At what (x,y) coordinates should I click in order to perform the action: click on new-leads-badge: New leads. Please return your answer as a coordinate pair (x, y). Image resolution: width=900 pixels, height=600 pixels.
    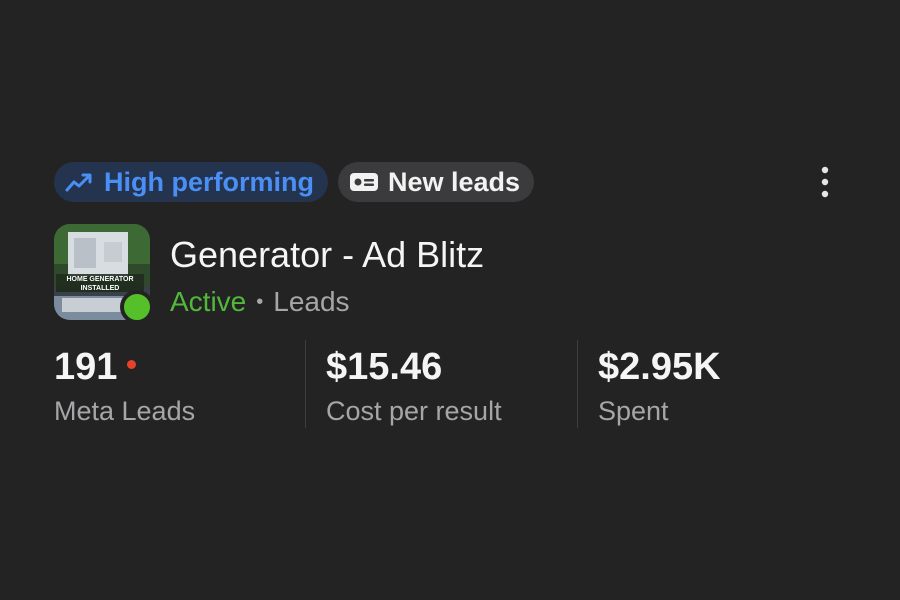
    Looking at the image, I should click on (436, 182).